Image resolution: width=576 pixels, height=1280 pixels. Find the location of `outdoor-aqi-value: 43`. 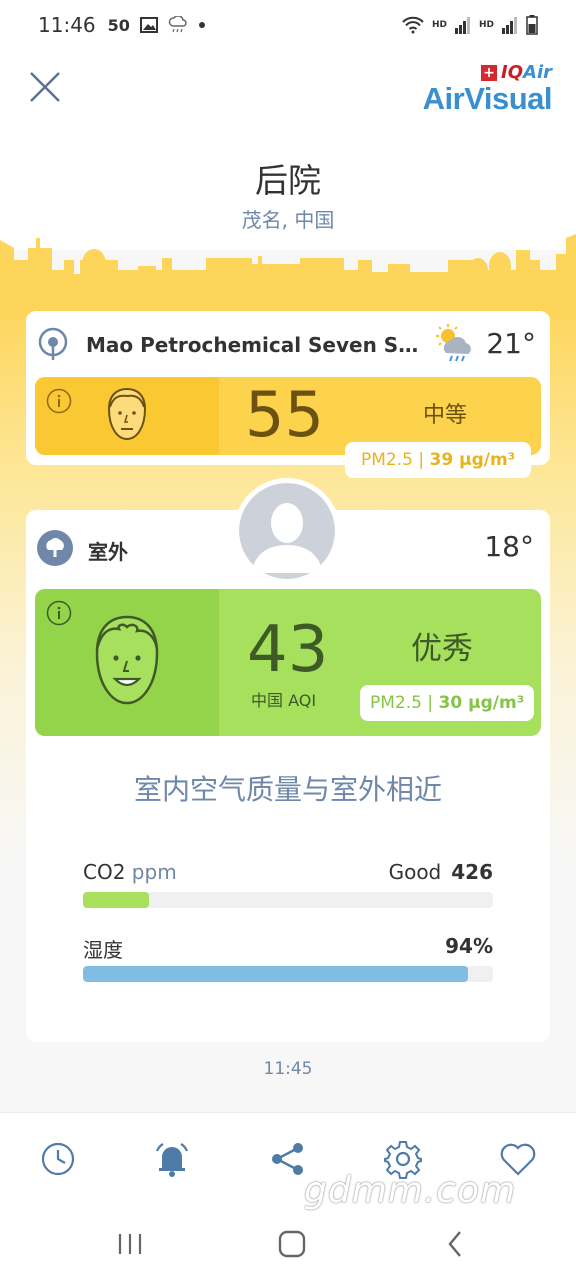

outdoor-aqi-value: 43 is located at coordinates (288, 650).